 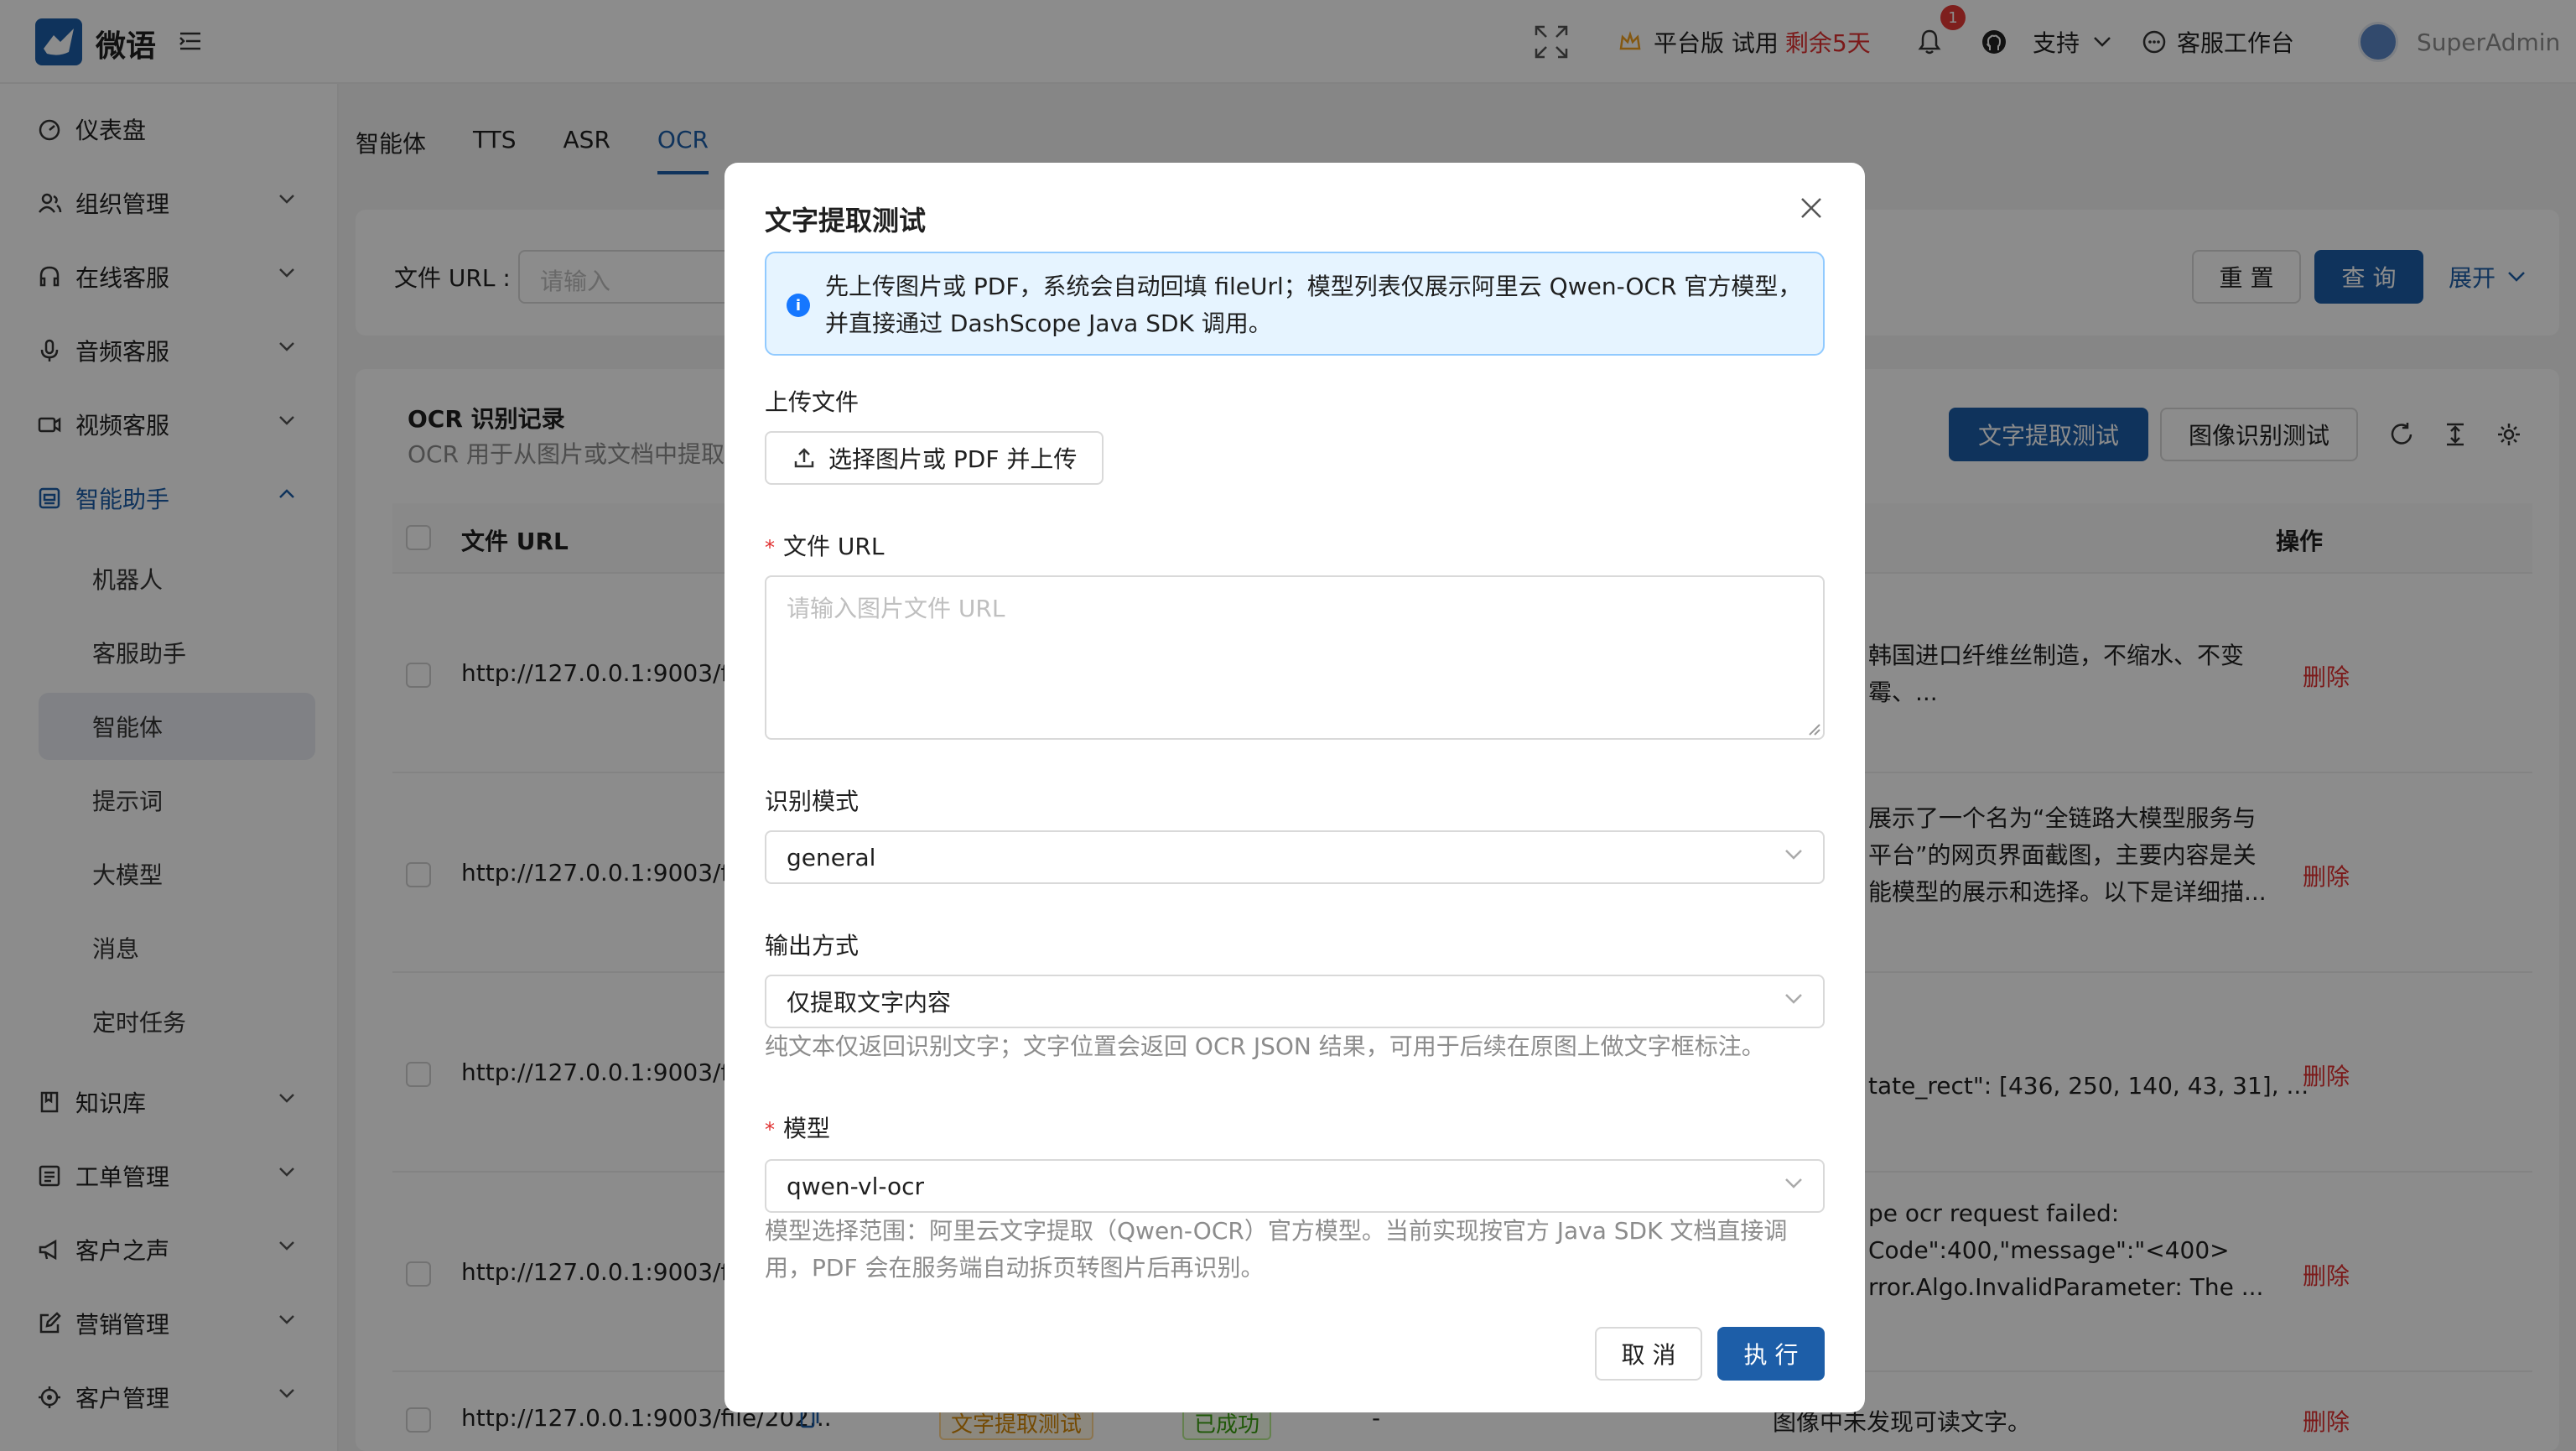 What do you see at coordinates (812, 402) in the screenshot?
I see `upload-label: 上传文件` at bounding box center [812, 402].